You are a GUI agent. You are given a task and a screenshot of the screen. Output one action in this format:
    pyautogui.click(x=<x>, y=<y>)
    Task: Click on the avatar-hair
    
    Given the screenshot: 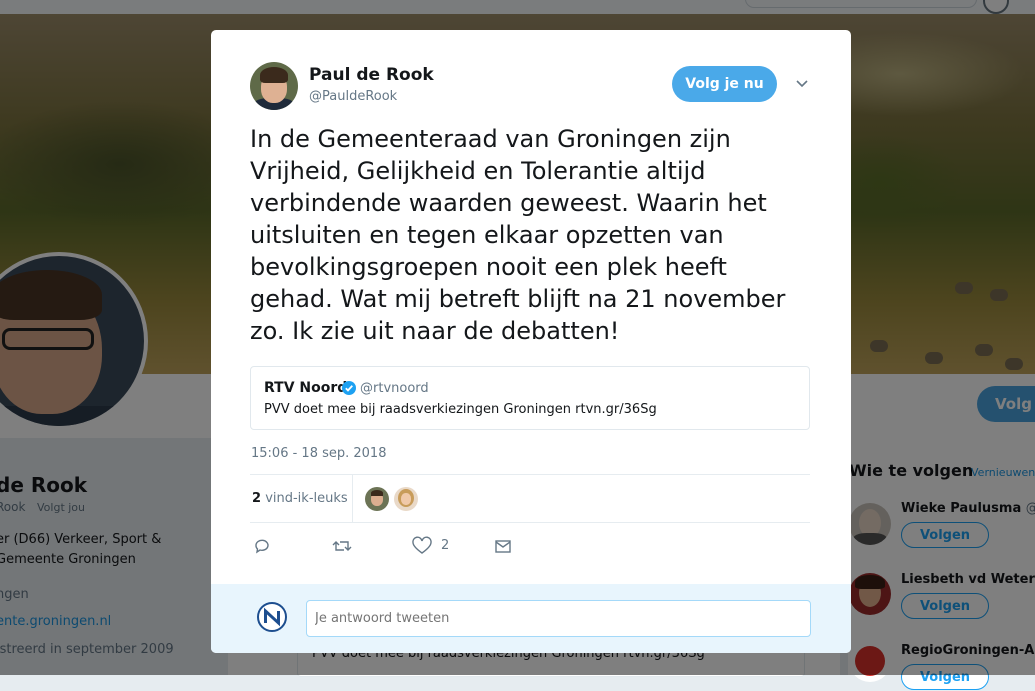 What is the action you would take?
    pyautogui.click(x=274, y=75)
    